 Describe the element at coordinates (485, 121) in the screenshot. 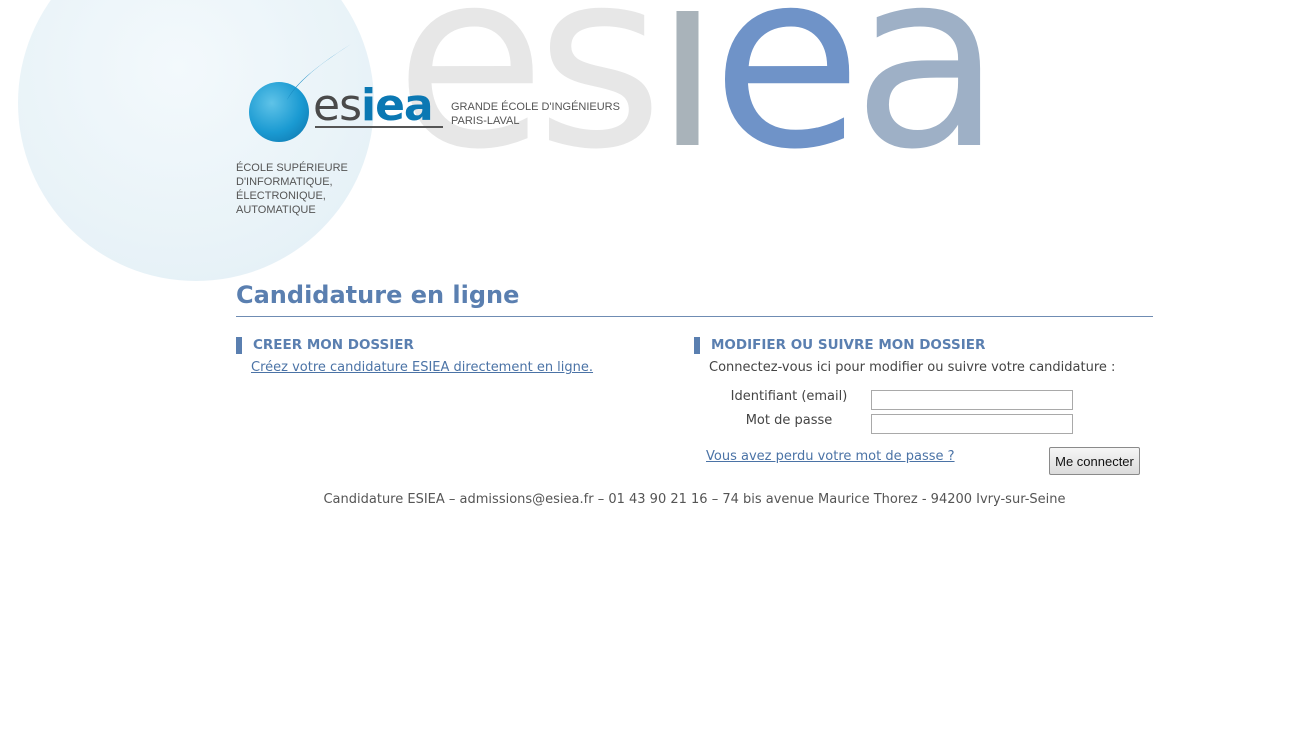

I see `tagline-line-2: PARIS-LAVAL` at that location.